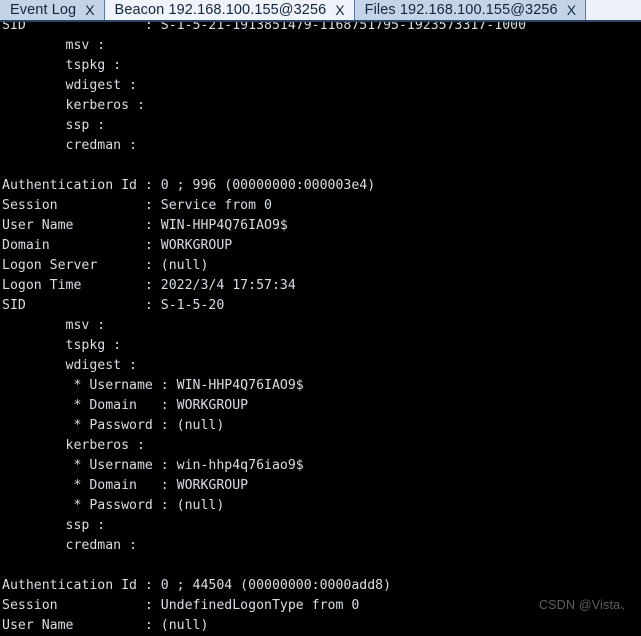  What do you see at coordinates (153, 385) in the screenshot?
I see `terminal-line: * Username : WIN-HHP4Q76IAO9$` at bounding box center [153, 385].